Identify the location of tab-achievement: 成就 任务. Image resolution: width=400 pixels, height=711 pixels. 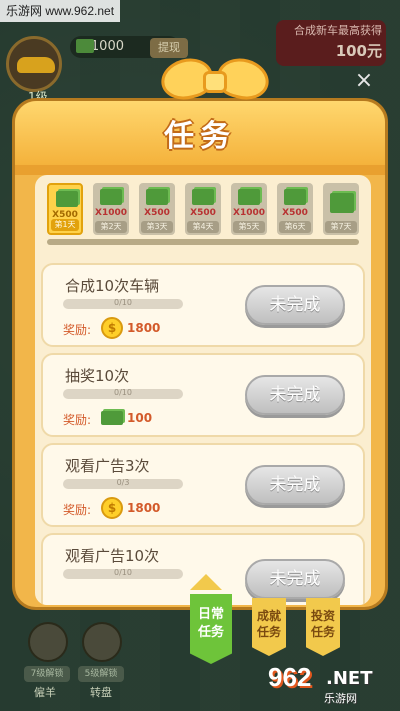
(269, 627).